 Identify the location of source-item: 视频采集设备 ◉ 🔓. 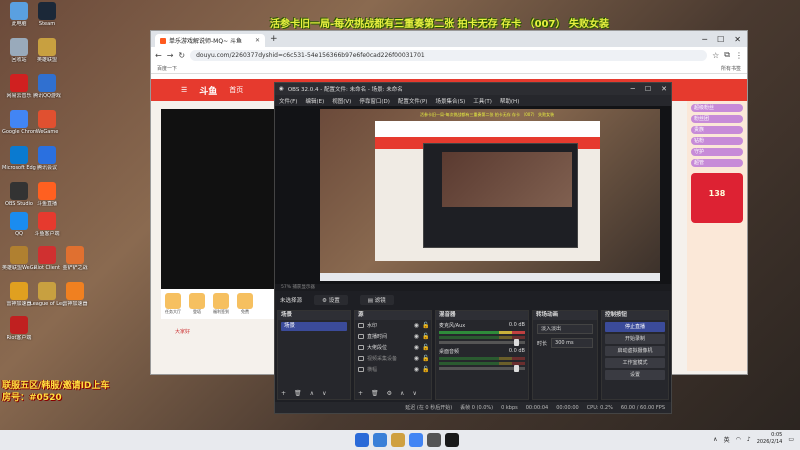
(393, 358).